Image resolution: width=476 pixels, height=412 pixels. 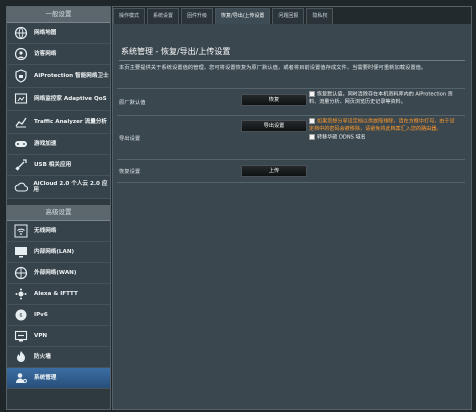 I want to click on ddns-option-text: 转移华硕 DDNS 域名, so click(x=341, y=137).